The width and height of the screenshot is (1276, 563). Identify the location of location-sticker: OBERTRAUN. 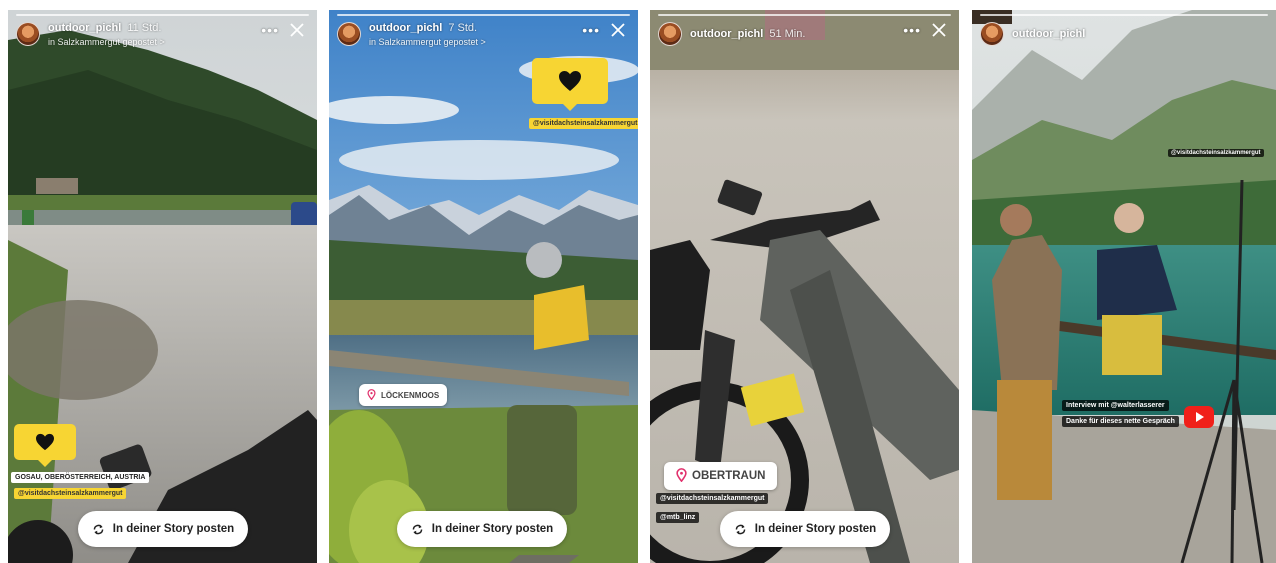
(721, 476).